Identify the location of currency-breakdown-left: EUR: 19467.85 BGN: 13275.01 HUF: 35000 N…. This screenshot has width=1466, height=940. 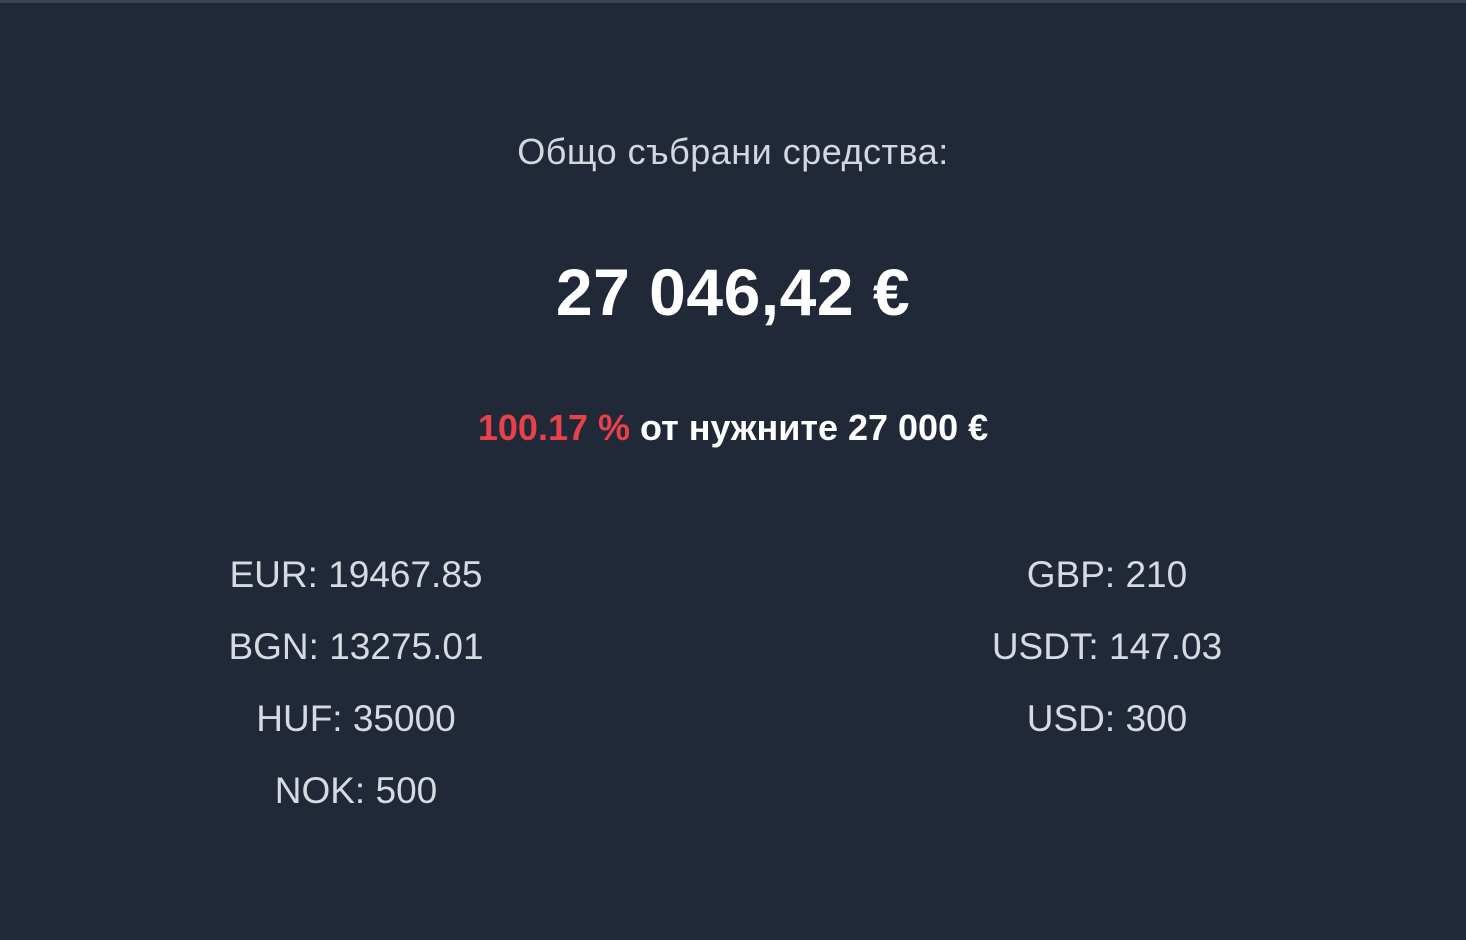
(356, 695).